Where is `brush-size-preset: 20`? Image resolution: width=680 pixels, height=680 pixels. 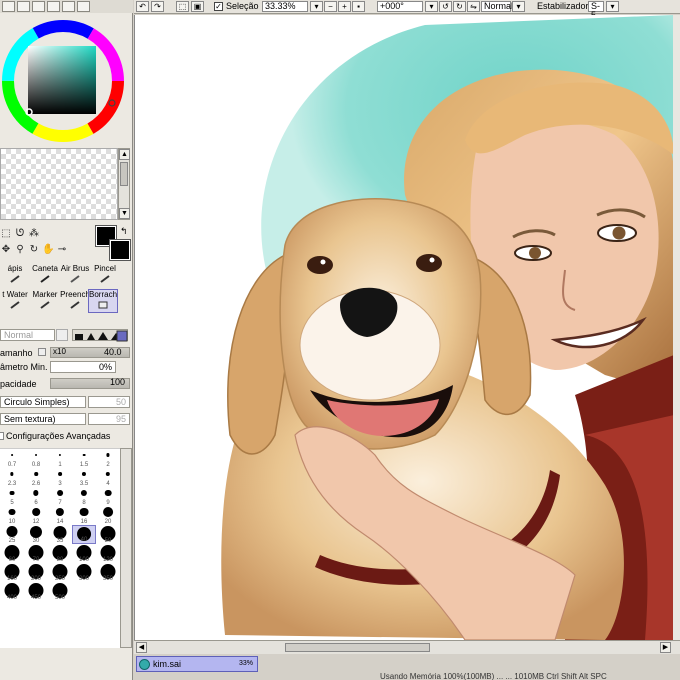
brush-size-preset: 20 is located at coordinates (108, 515).